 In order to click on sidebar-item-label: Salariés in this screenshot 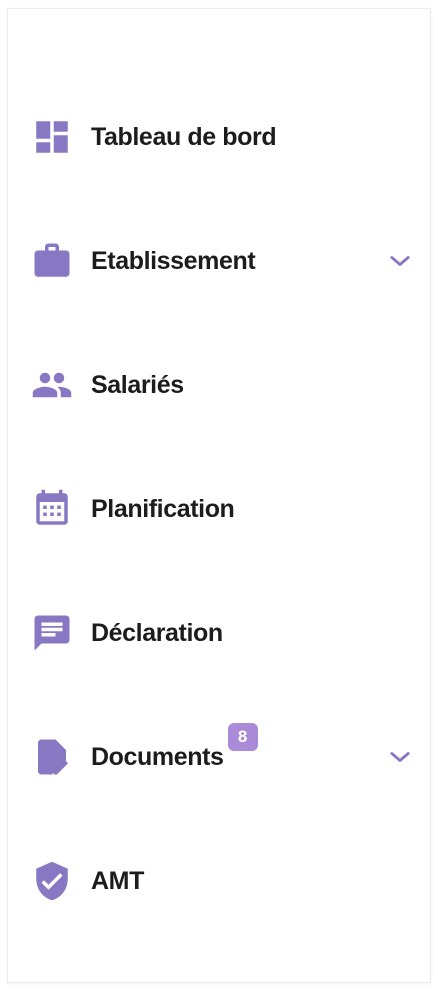, I will do `click(137, 384)`.